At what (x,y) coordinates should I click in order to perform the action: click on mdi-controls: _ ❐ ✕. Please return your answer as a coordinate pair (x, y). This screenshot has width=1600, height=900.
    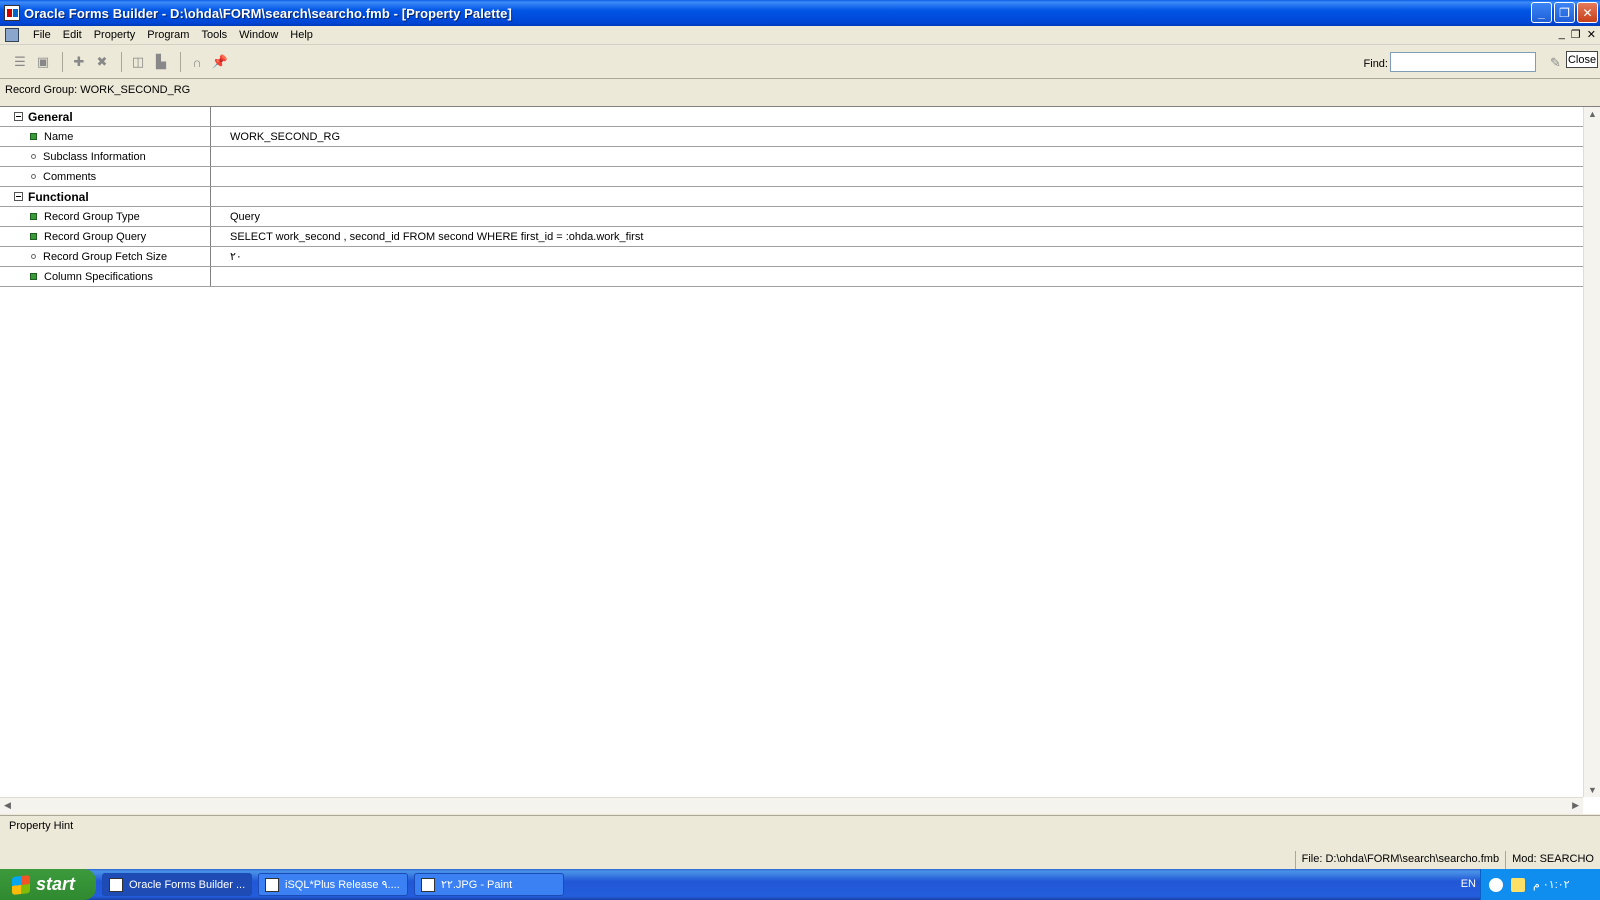
    Looking at the image, I should click on (1577, 34).